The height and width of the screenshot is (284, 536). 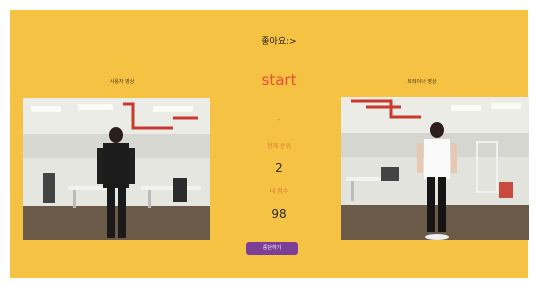 What do you see at coordinates (279, 119) in the screenshot?
I see `status-dash: -` at bounding box center [279, 119].